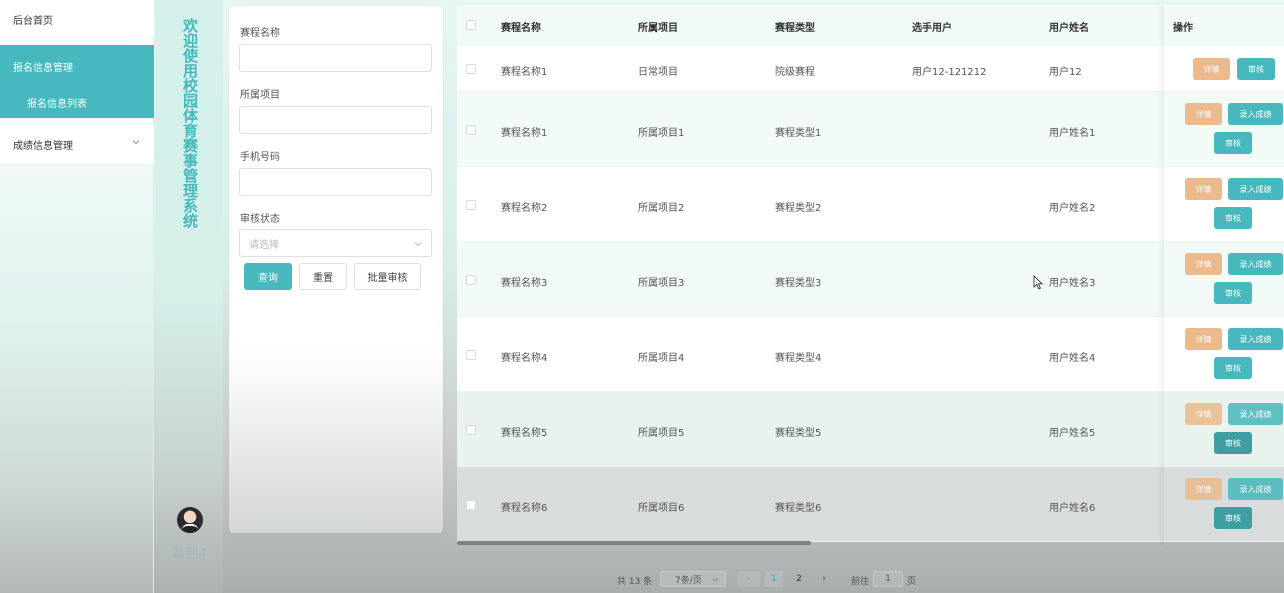 This screenshot has width=1284, height=593. Describe the element at coordinates (798, 358) in the screenshot. I see `cell-event-type: 赛程类型4` at that location.